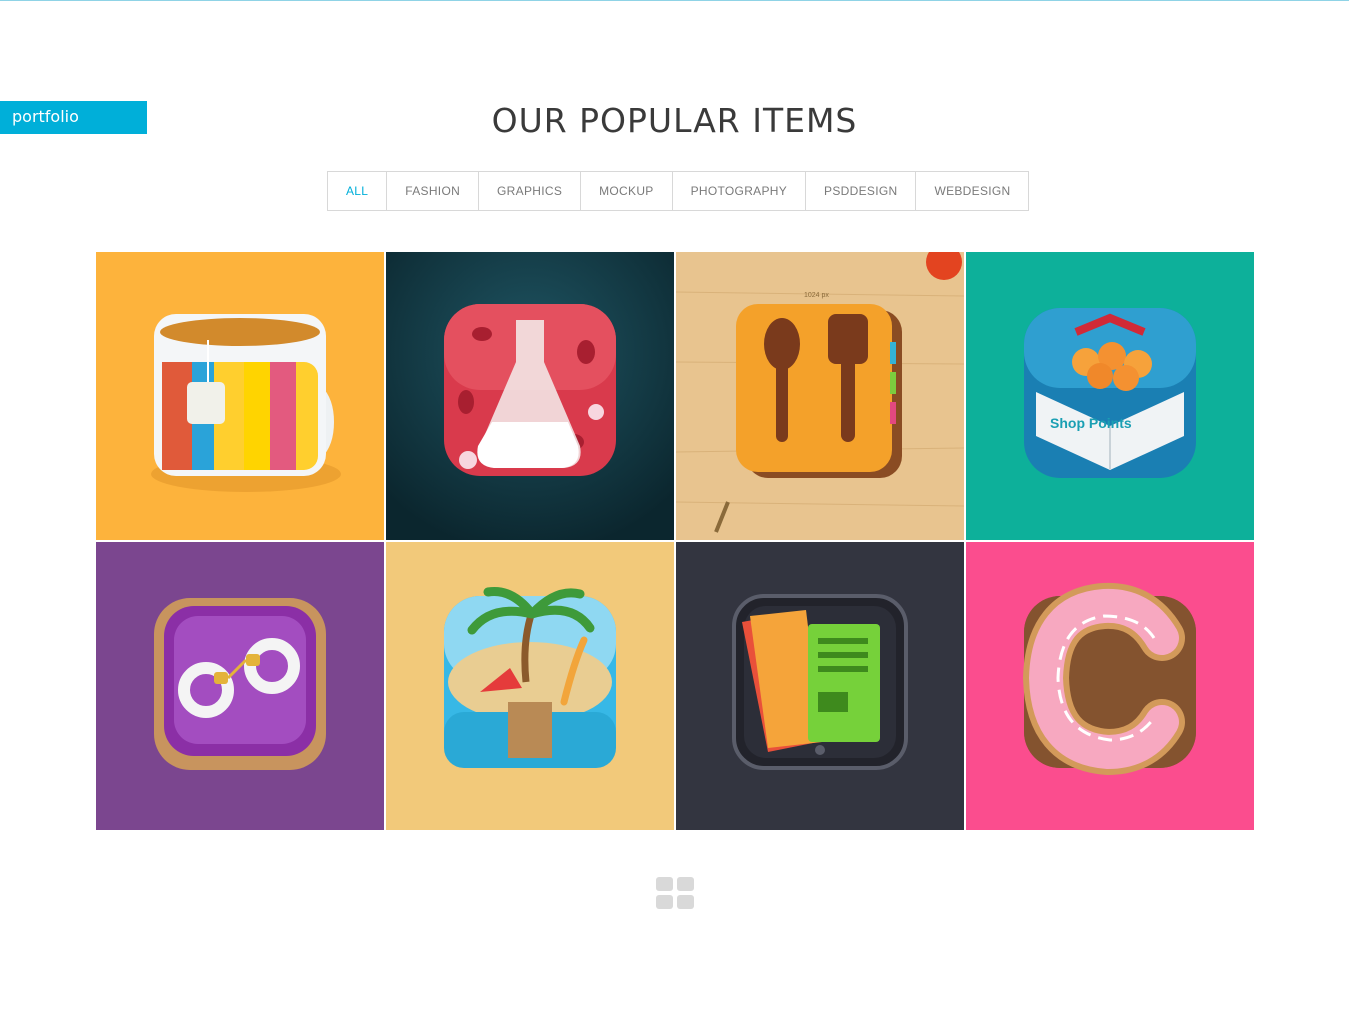  I want to click on book-dimension-label: 1024 px, so click(816, 295).